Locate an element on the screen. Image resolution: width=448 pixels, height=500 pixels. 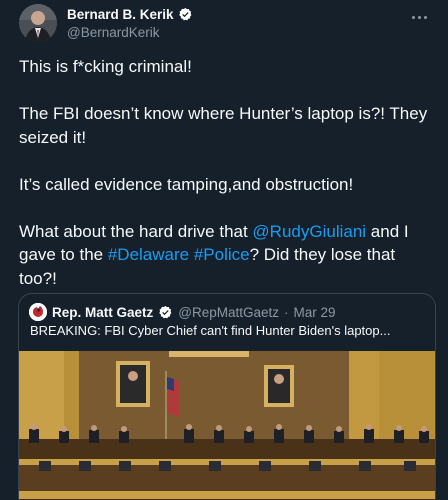
quoted-handle: @RepMattGaetz is located at coordinates (229, 312).